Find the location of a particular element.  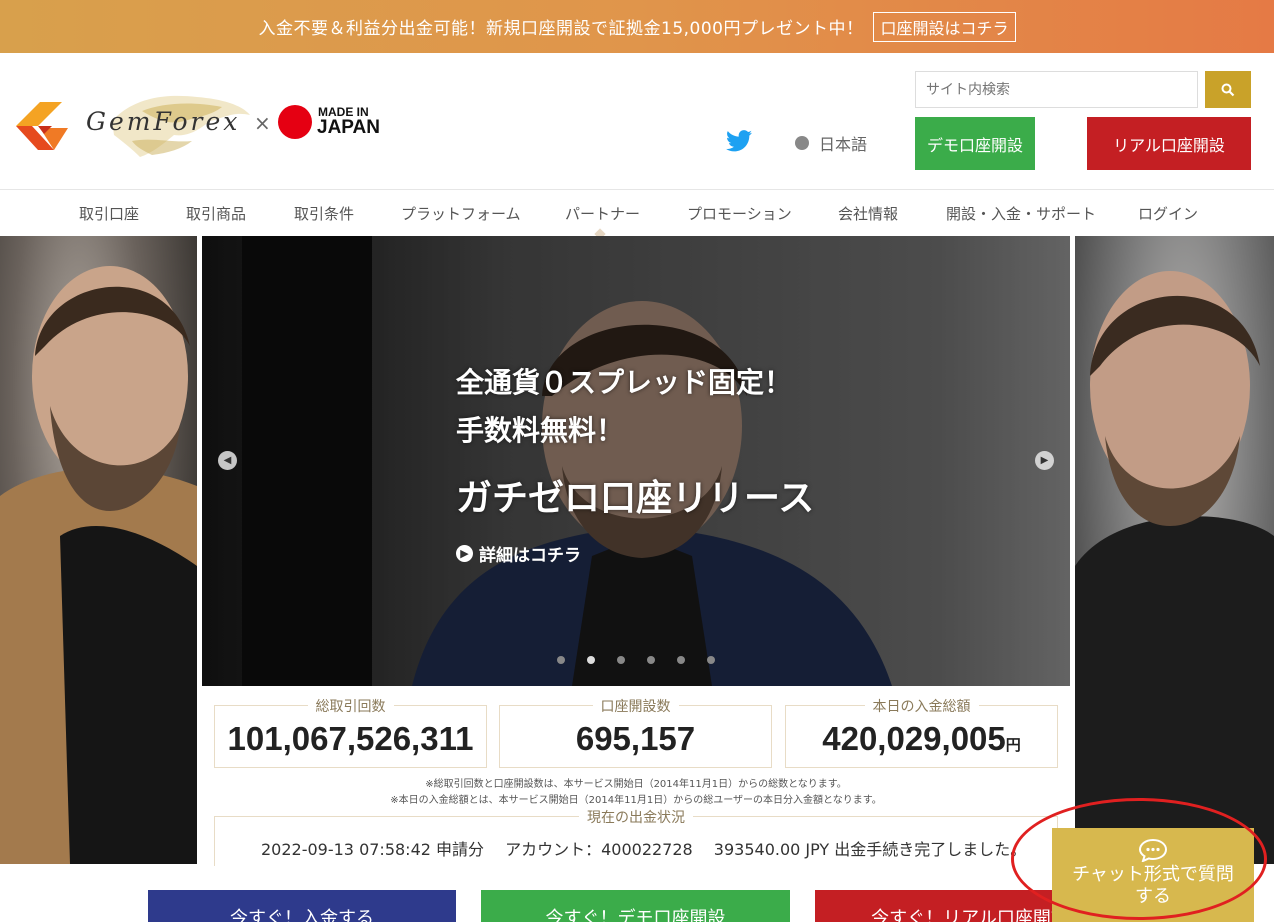

site-logo: GemForex × MADE IN JAPAN is located at coordinates (200, 129).